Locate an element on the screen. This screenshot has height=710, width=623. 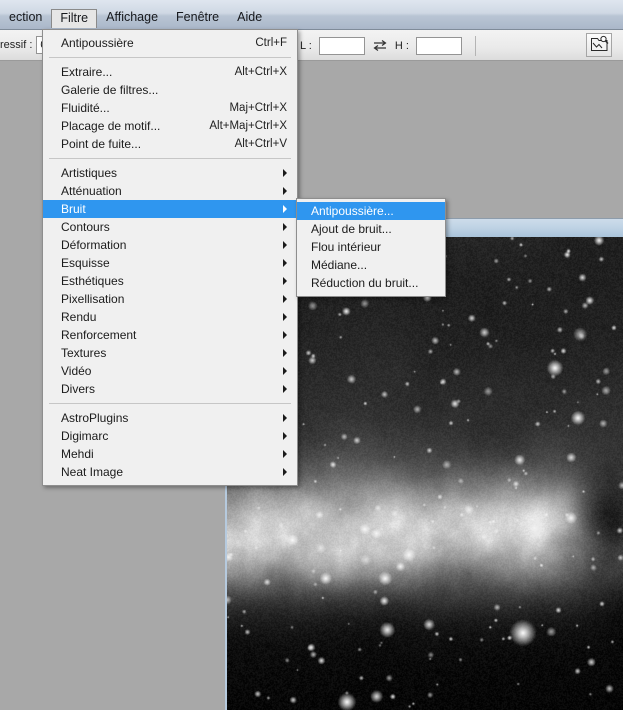
menu-bar-item-filtre: Filtre is located at coordinates (74, 18).